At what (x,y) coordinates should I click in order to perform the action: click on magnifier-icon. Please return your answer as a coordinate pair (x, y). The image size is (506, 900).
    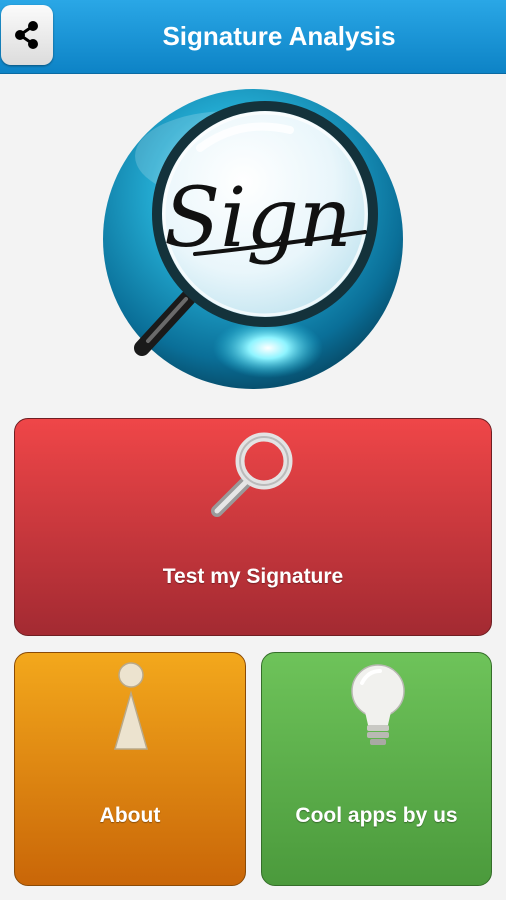
    Looking at the image, I should click on (252, 474).